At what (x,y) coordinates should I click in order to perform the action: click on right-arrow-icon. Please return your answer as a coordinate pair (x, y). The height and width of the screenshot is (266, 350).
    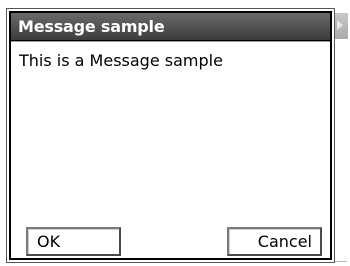
    Looking at the image, I should click on (340, 25).